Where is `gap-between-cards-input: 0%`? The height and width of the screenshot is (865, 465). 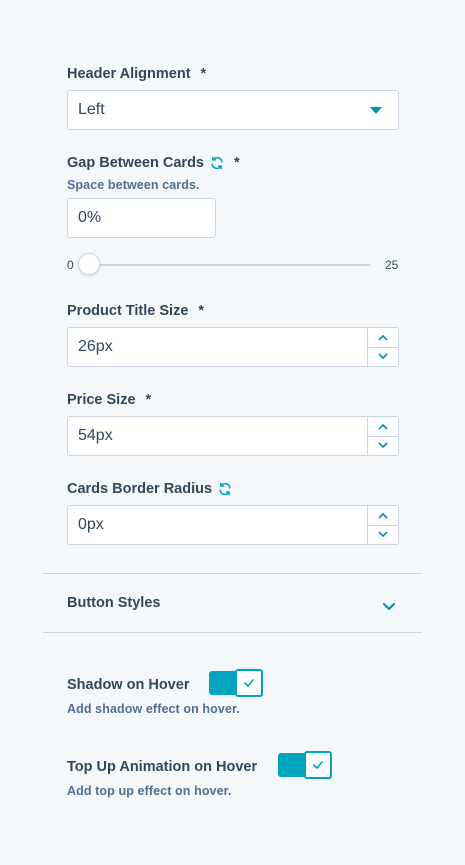
gap-between-cards-input: 0% is located at coordinates (141, 218).